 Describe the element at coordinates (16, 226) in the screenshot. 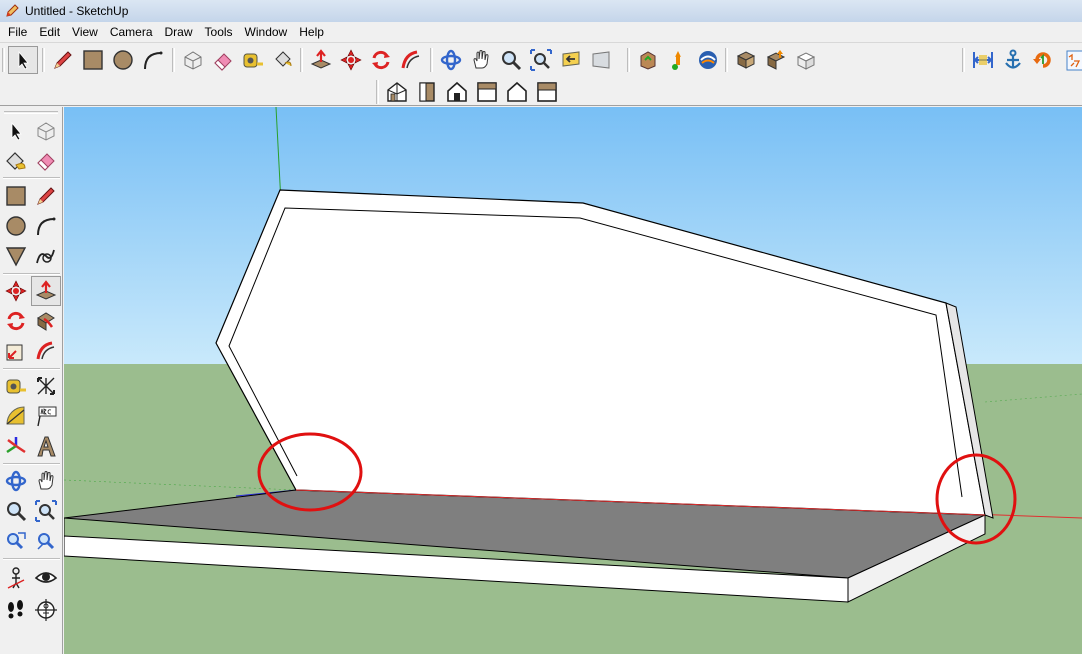

I see `circle-icon` at that location.